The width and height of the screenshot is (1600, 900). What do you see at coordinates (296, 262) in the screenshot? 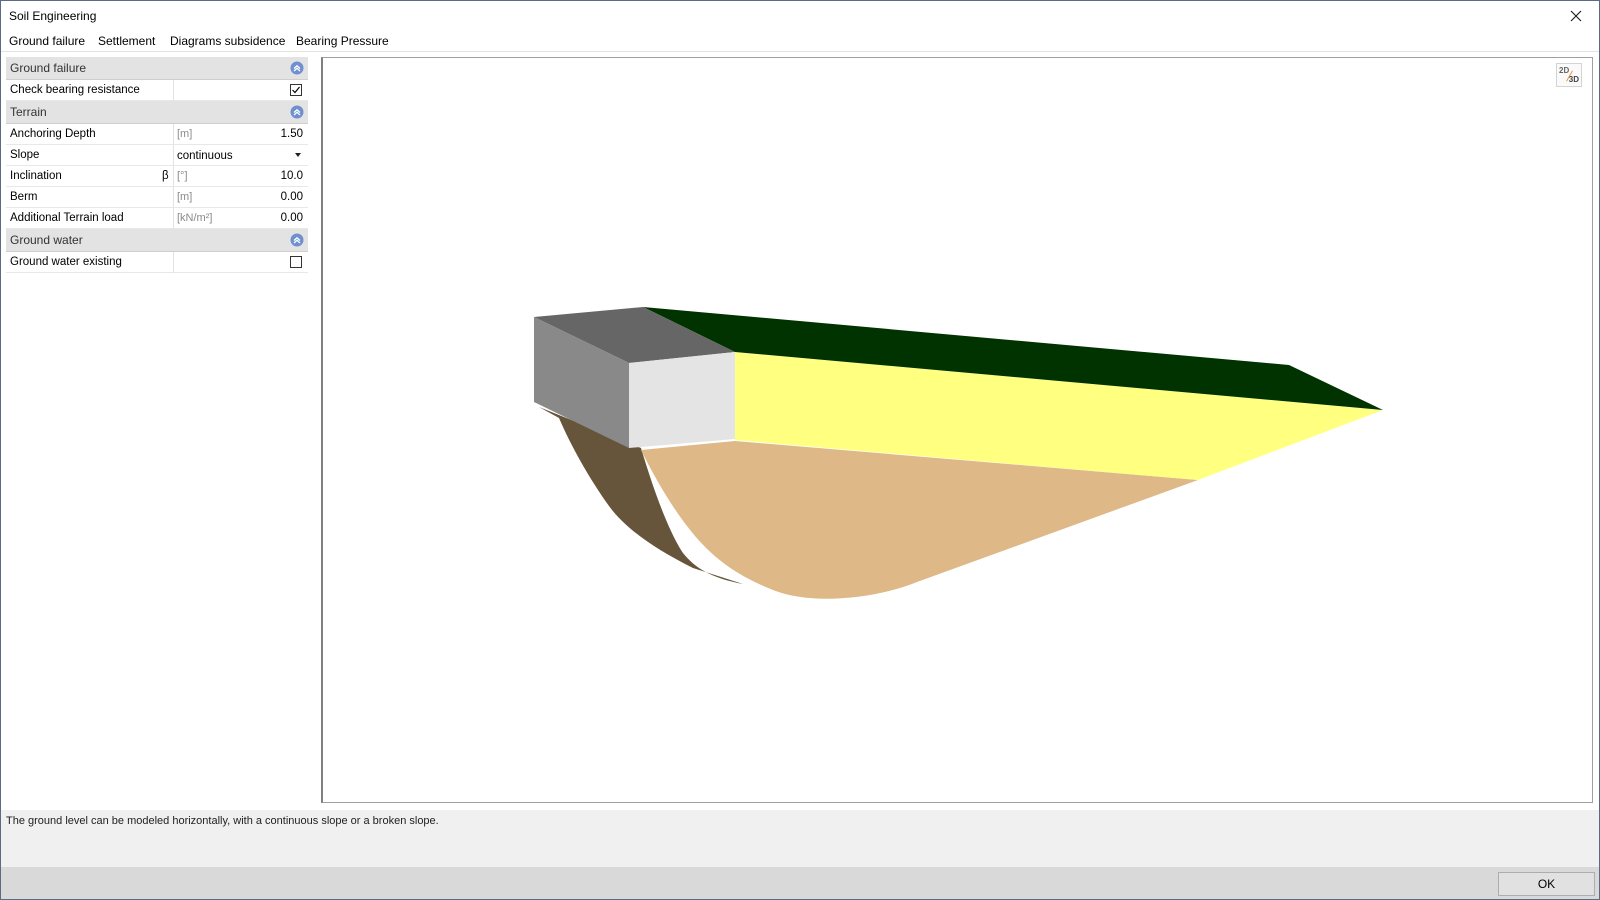
I see `ground-water-existing-checkbox` at bounding box center [296, 262].